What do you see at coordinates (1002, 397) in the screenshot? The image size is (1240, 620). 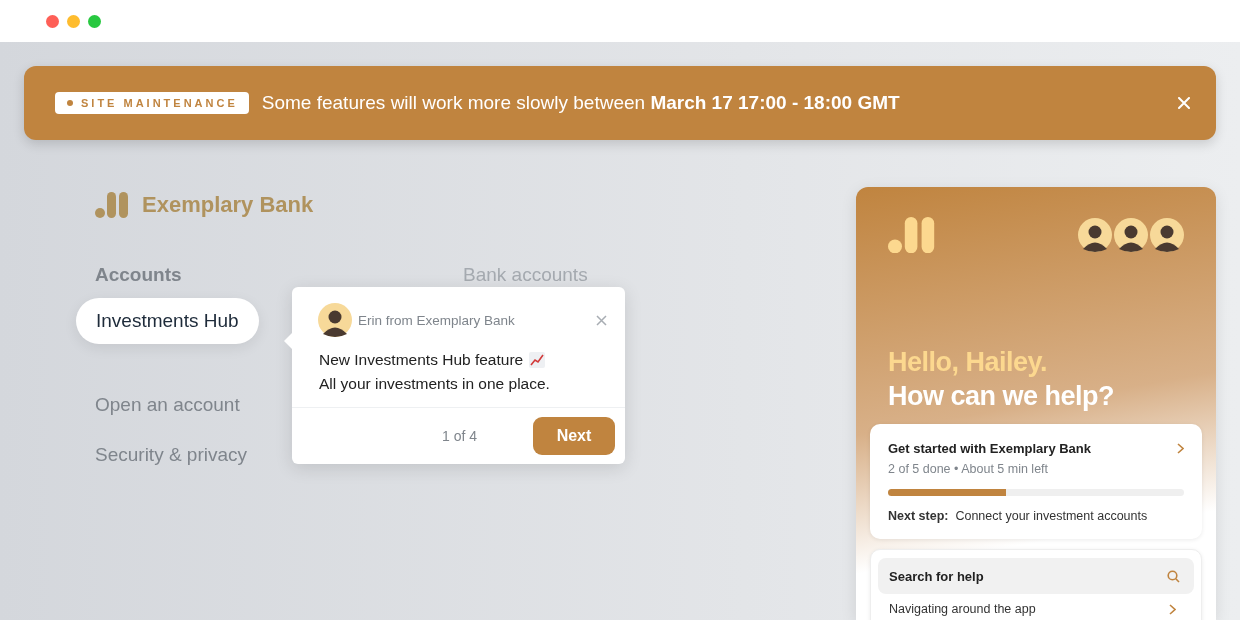 I see `help-question: How can we help?` at bounding box center [1002, 397].